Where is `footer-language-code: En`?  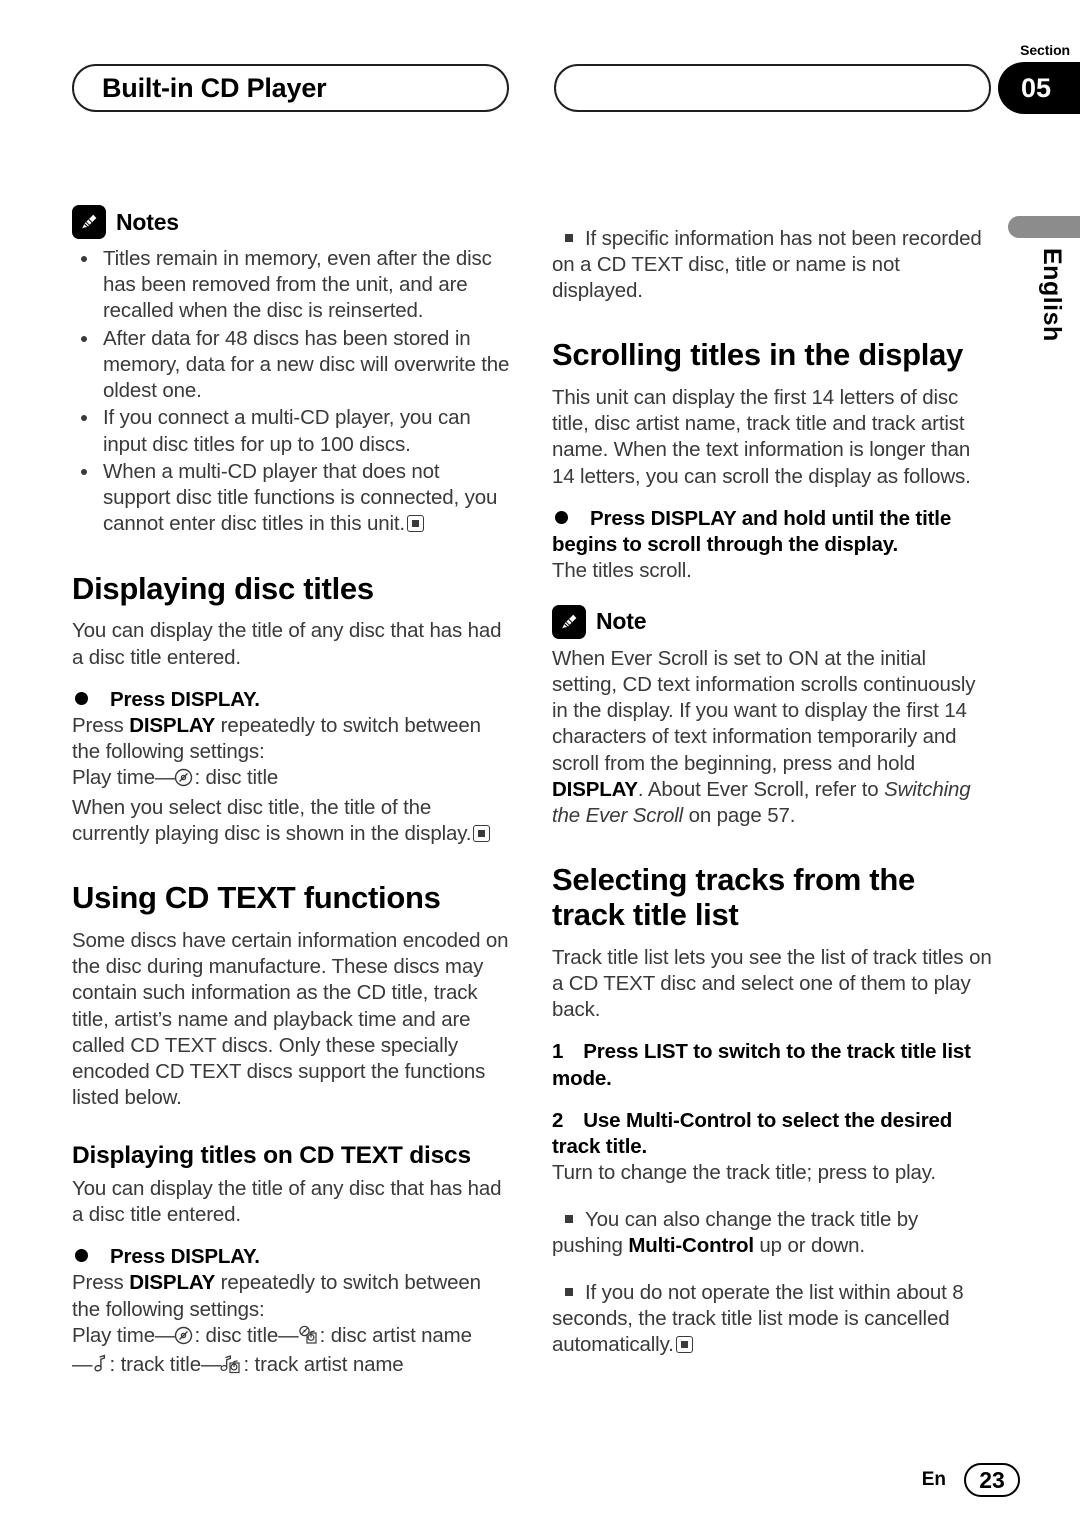
footer-language-code: En is located at coordinates (933, 1479).